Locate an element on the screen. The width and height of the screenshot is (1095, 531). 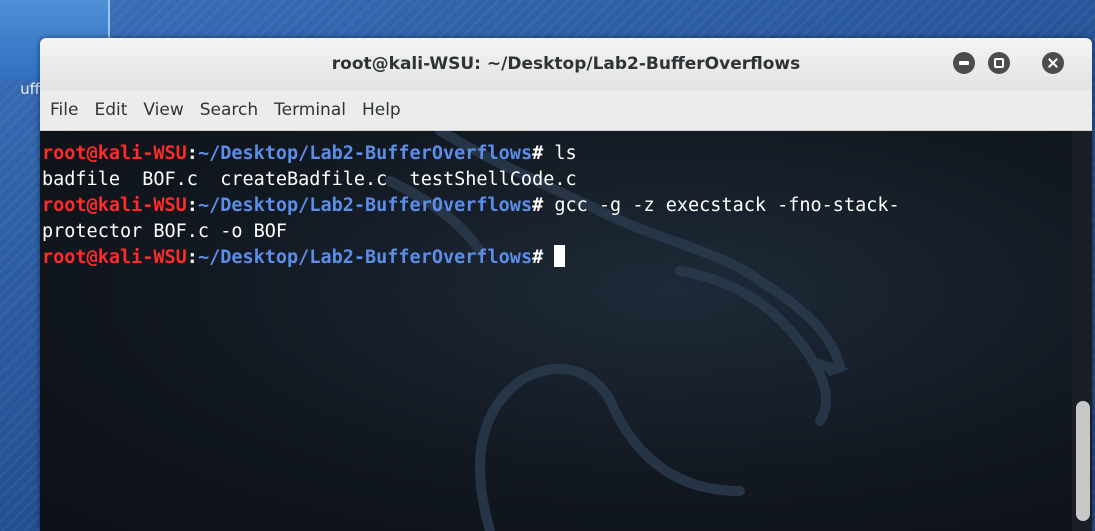
menu-search: Search is located at coordinates (229, 110).